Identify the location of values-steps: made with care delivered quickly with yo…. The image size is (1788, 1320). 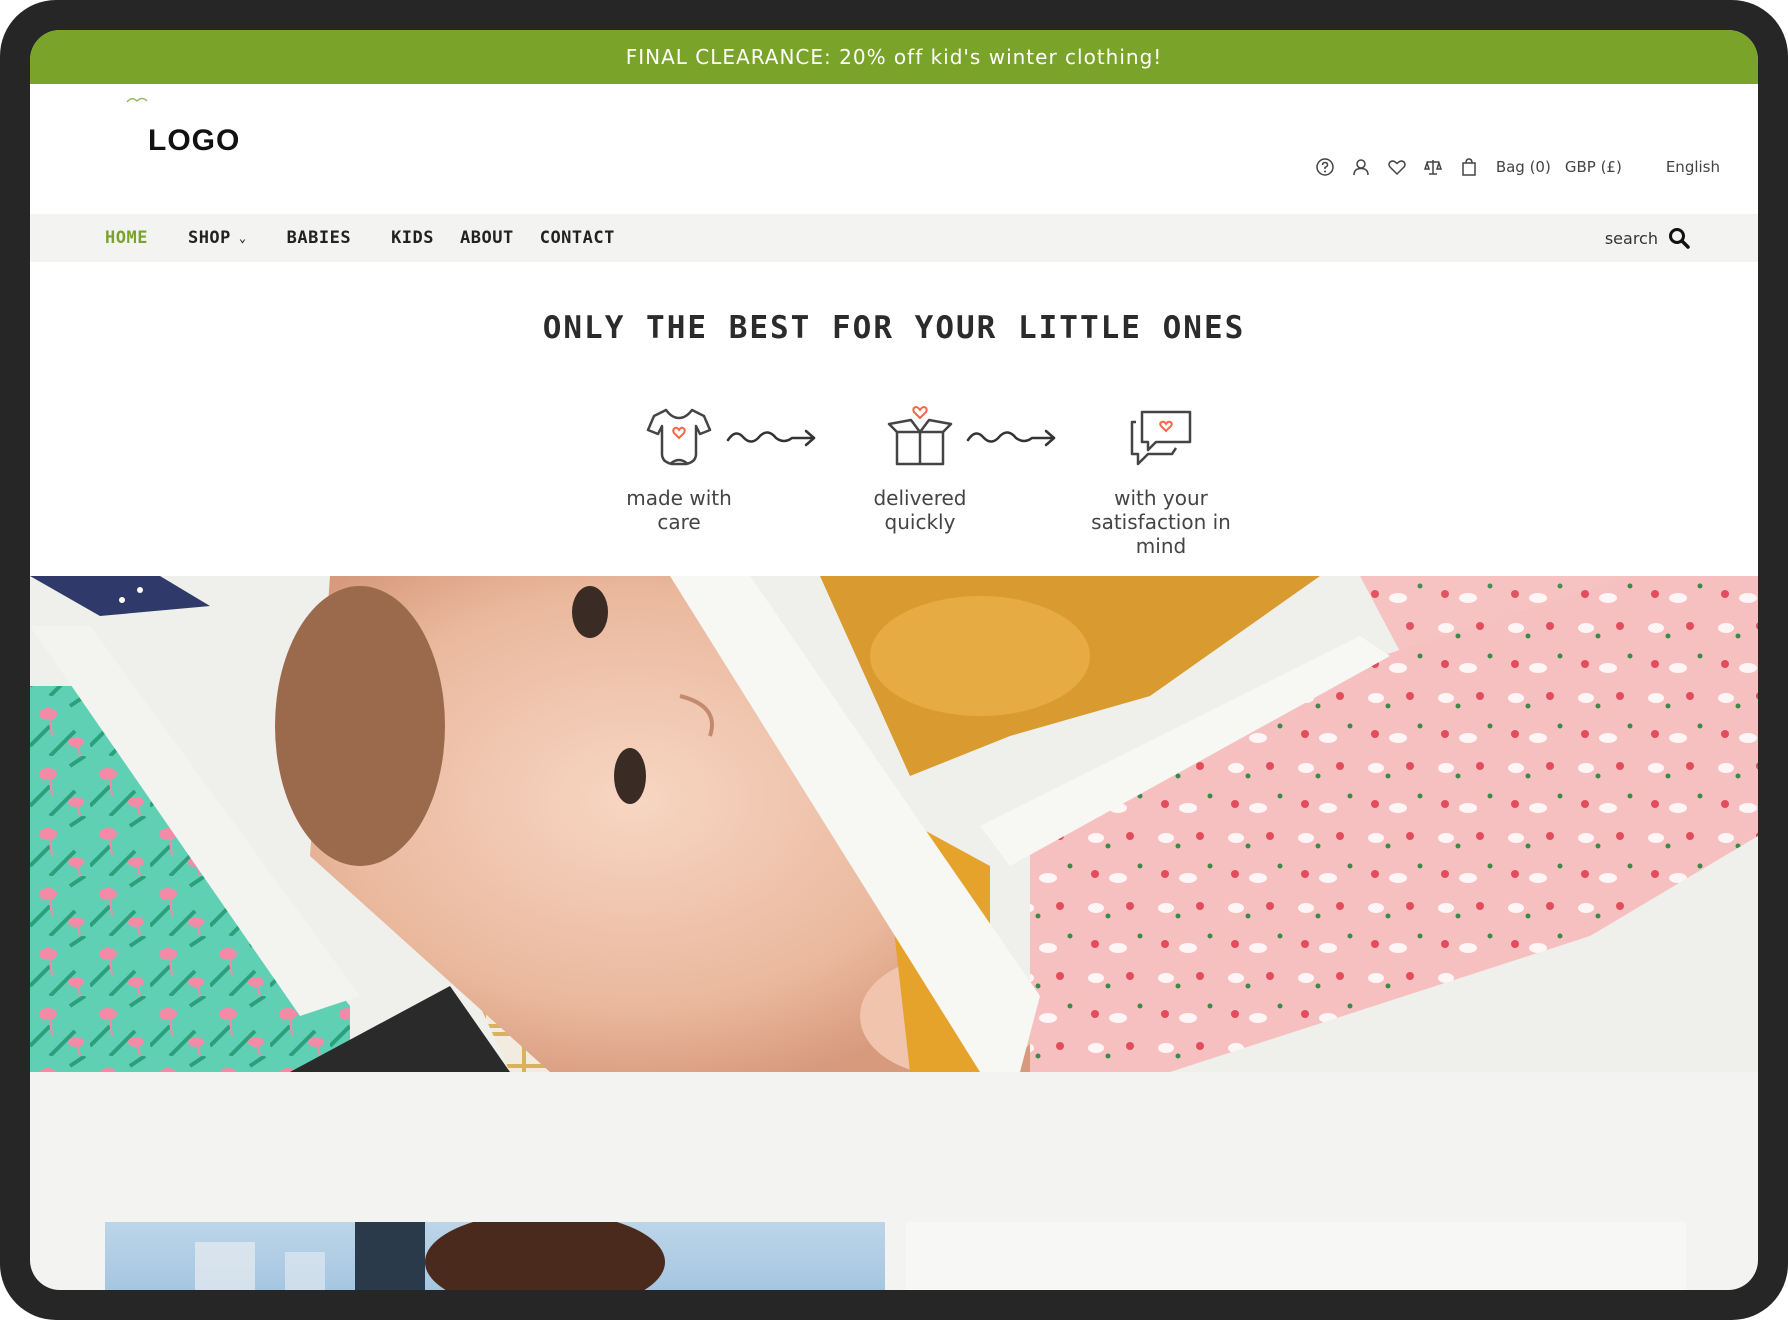
(894, 492).